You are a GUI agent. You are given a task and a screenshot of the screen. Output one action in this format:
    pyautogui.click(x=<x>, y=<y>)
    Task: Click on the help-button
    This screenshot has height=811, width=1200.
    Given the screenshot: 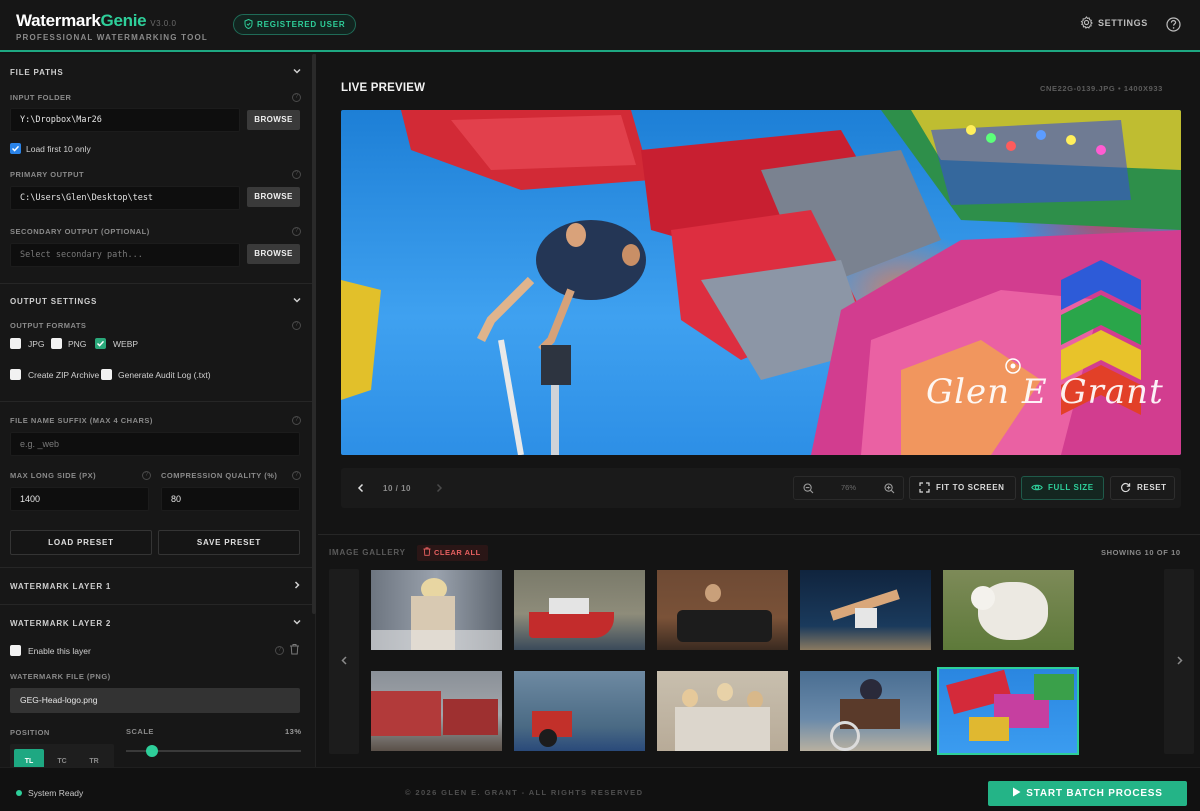 What is the action you would take?
    pyautogui.click(x=1173, y=27)
    